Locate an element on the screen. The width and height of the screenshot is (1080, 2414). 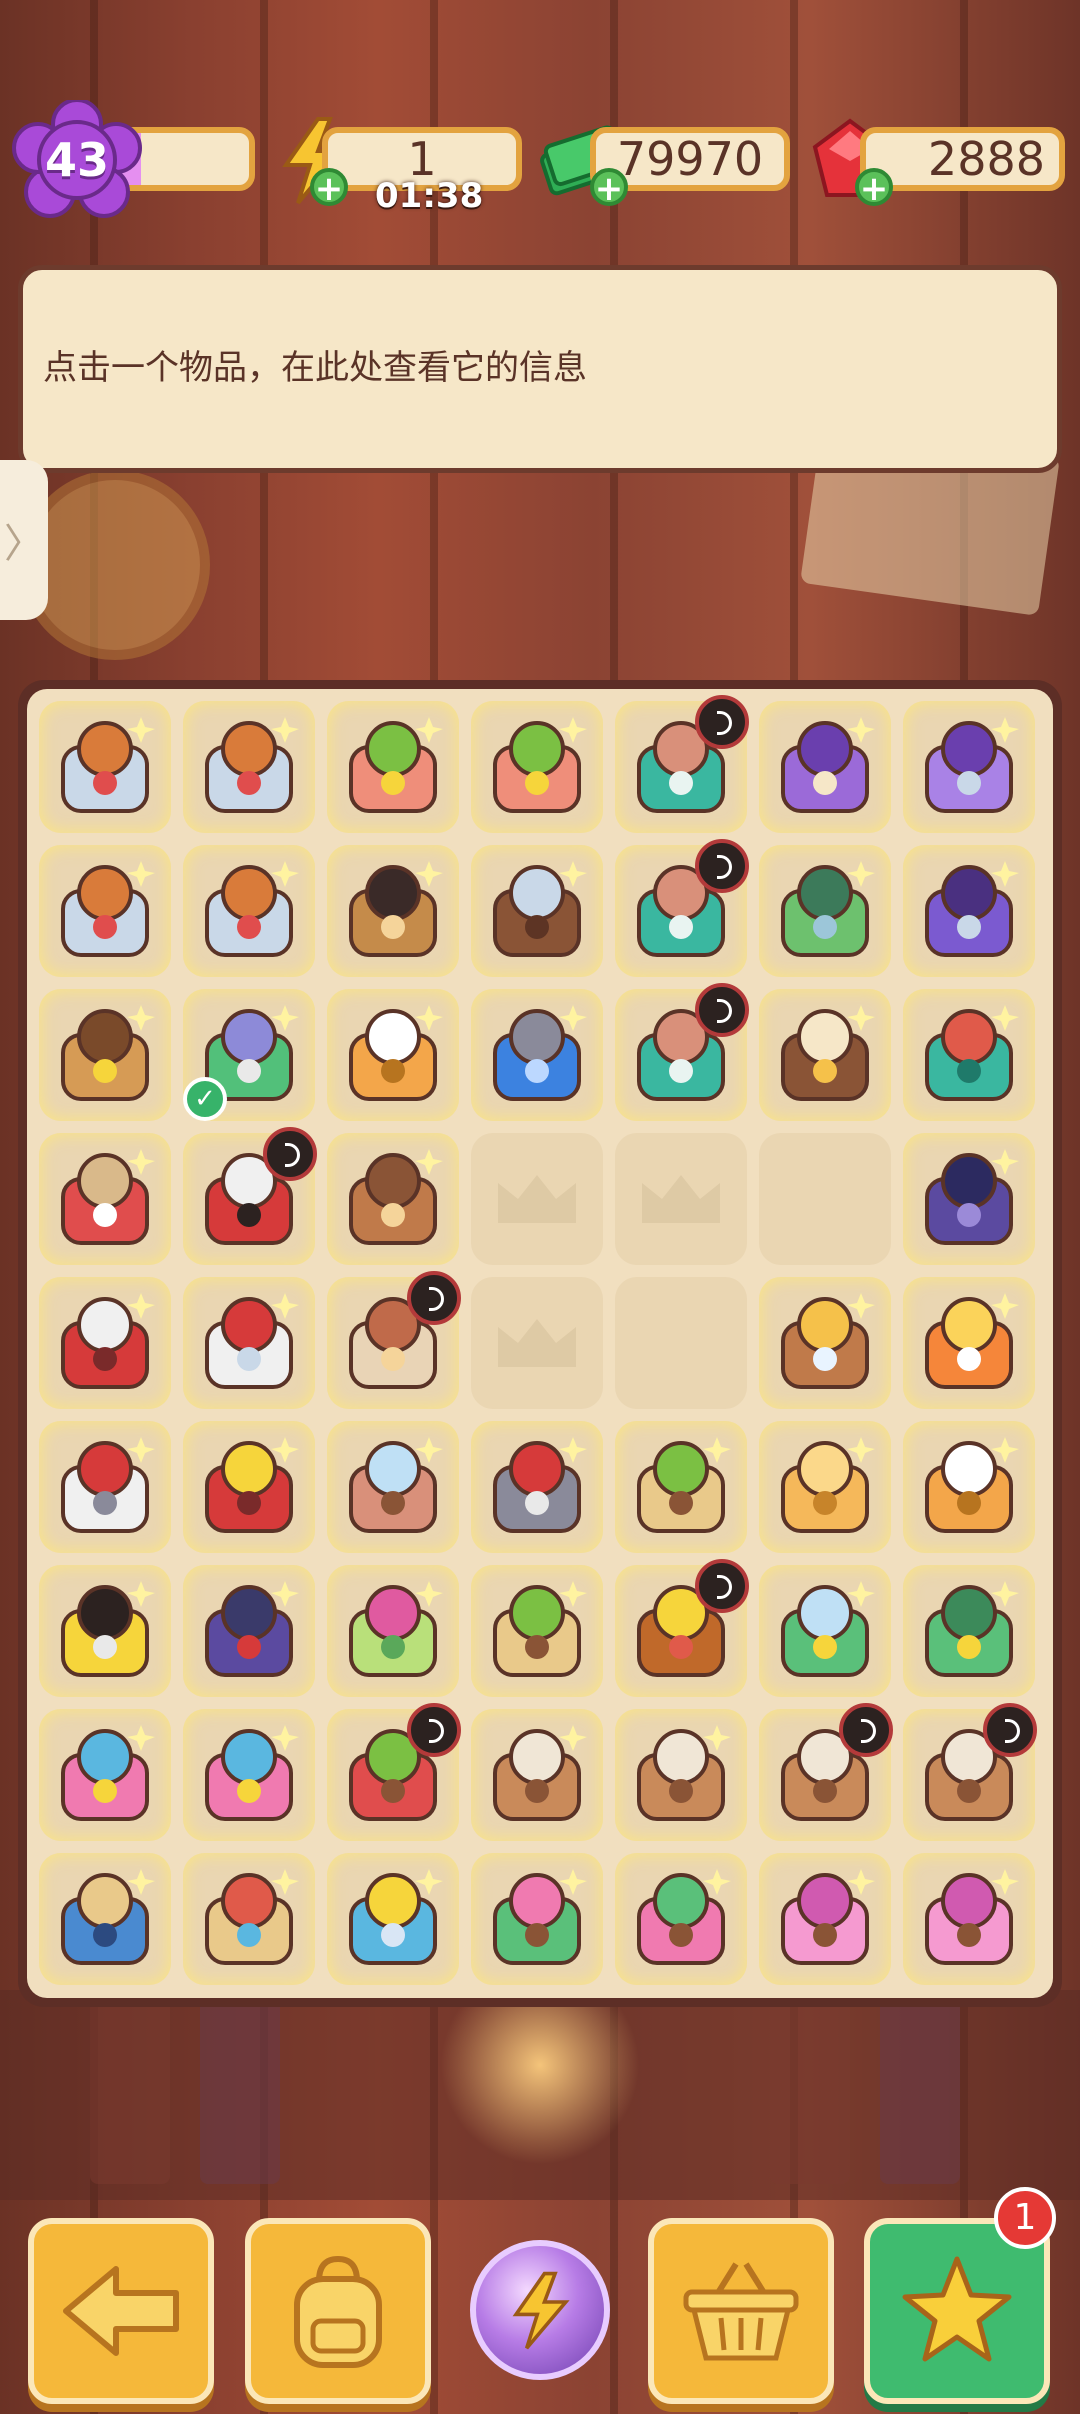
board-item-red-toolbox is located at coordinates (250, 1196).